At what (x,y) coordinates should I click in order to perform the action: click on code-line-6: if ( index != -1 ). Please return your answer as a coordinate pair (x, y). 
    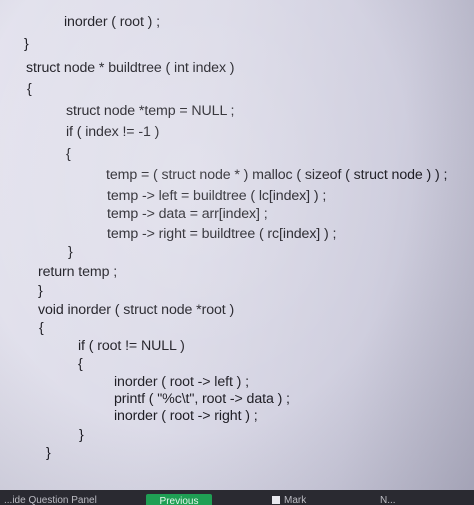
    Looking at the image, I should click on (113, 132).